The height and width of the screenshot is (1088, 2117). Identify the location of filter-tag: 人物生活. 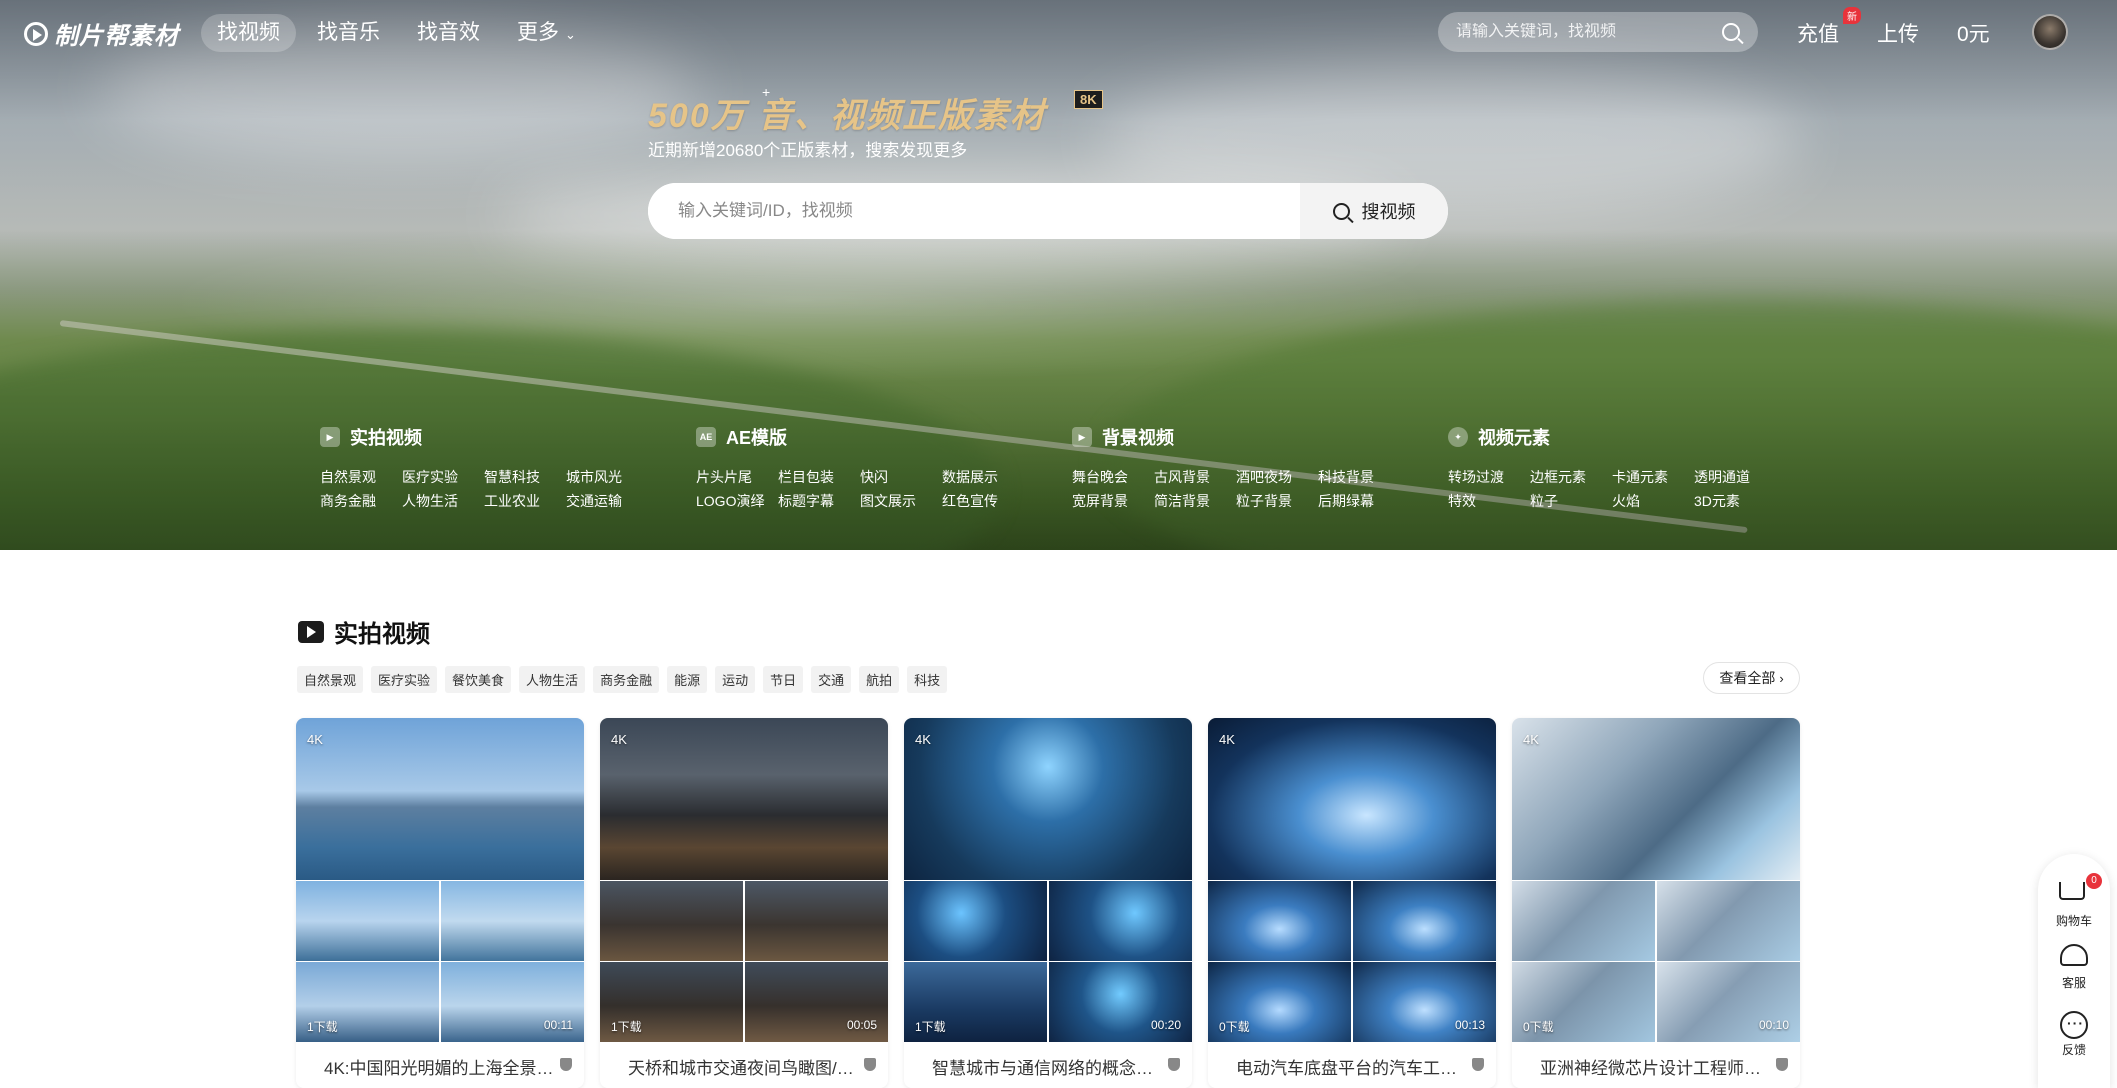
(552, 679).